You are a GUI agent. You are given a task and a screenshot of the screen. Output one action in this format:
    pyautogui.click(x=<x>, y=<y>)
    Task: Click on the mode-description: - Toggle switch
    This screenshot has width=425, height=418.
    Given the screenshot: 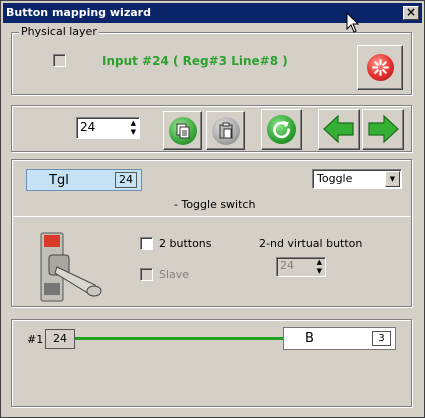 What is the action you would take?
    pyautogui.click(x=215, y=204)
    